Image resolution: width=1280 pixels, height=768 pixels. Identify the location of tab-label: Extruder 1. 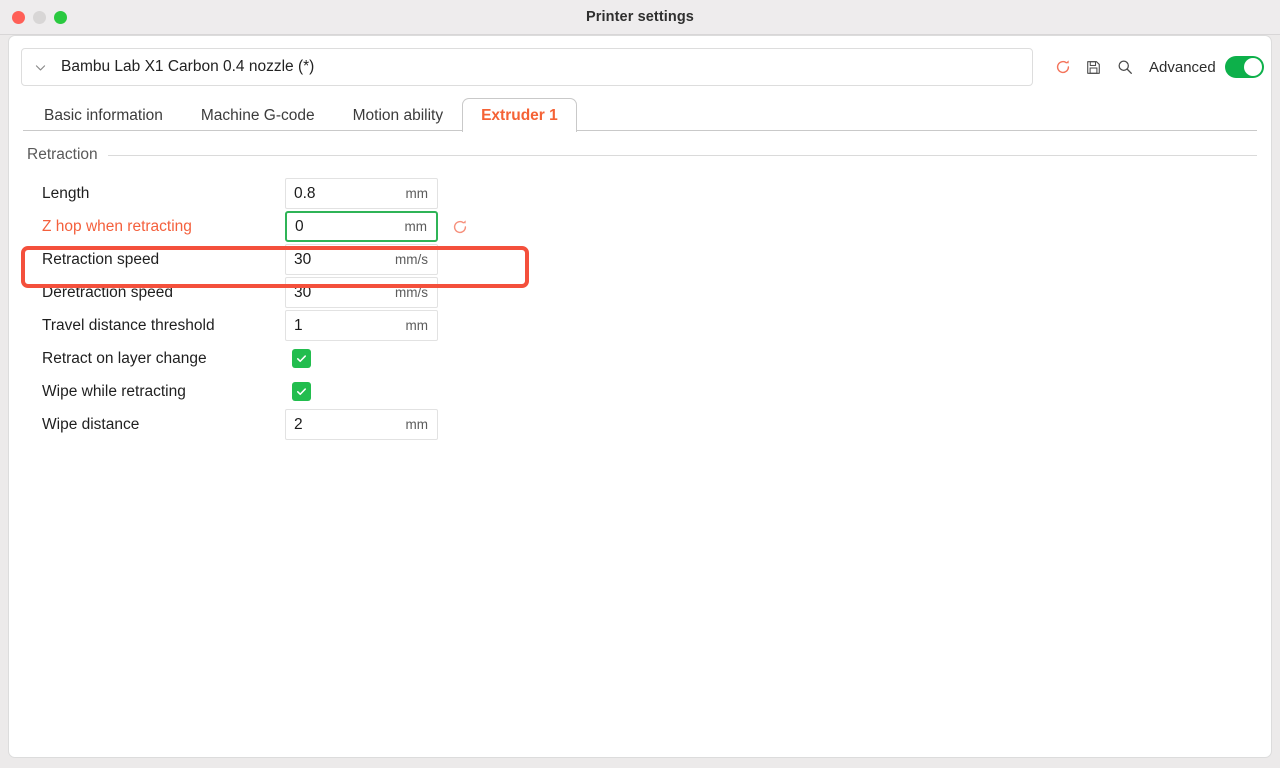
(519, 115).